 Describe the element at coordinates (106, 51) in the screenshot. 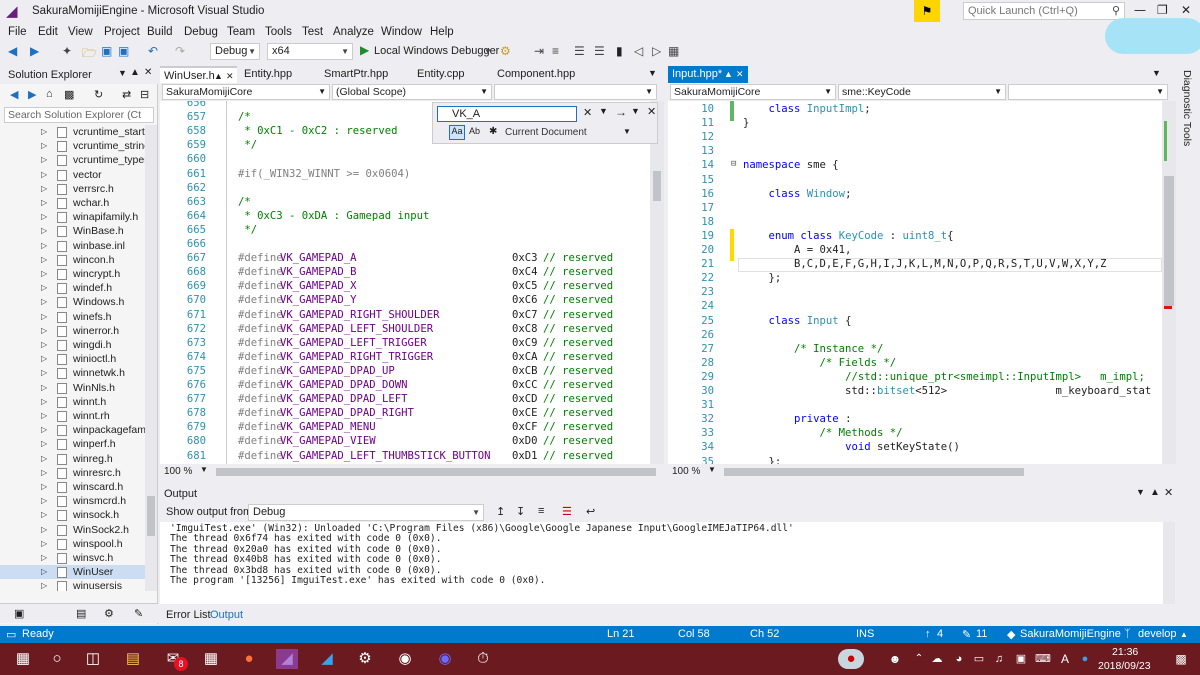

I see `save-icon: ▣` at that location.